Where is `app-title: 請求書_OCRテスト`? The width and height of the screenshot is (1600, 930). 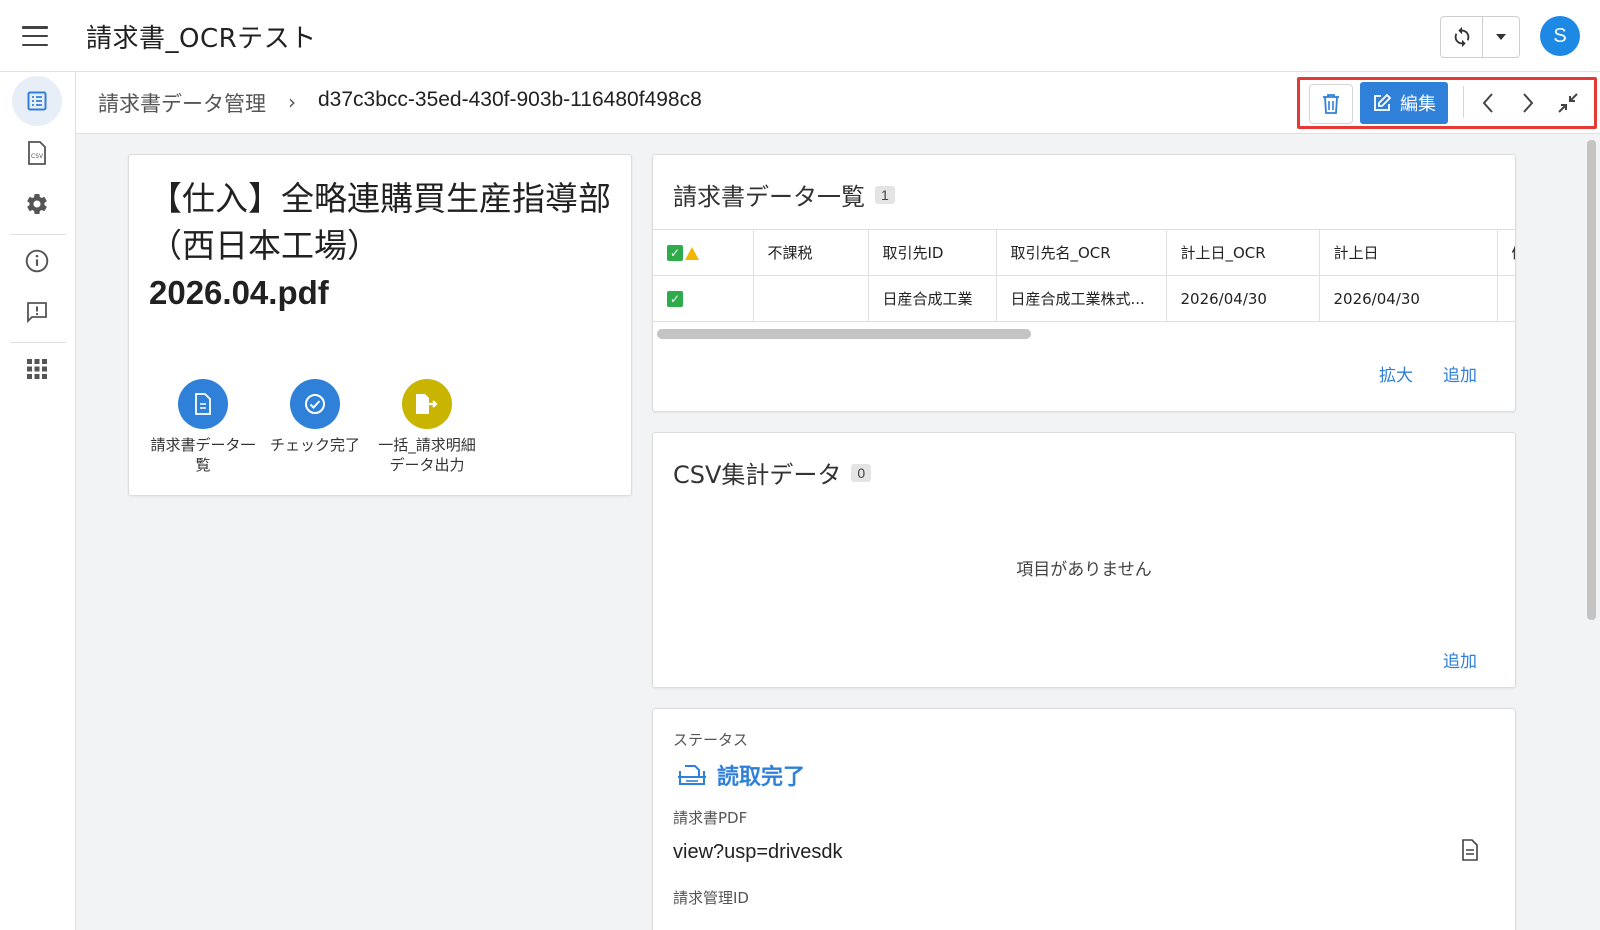 app-title: 請求書_OCRテスト is located at coordinates (201, 39).